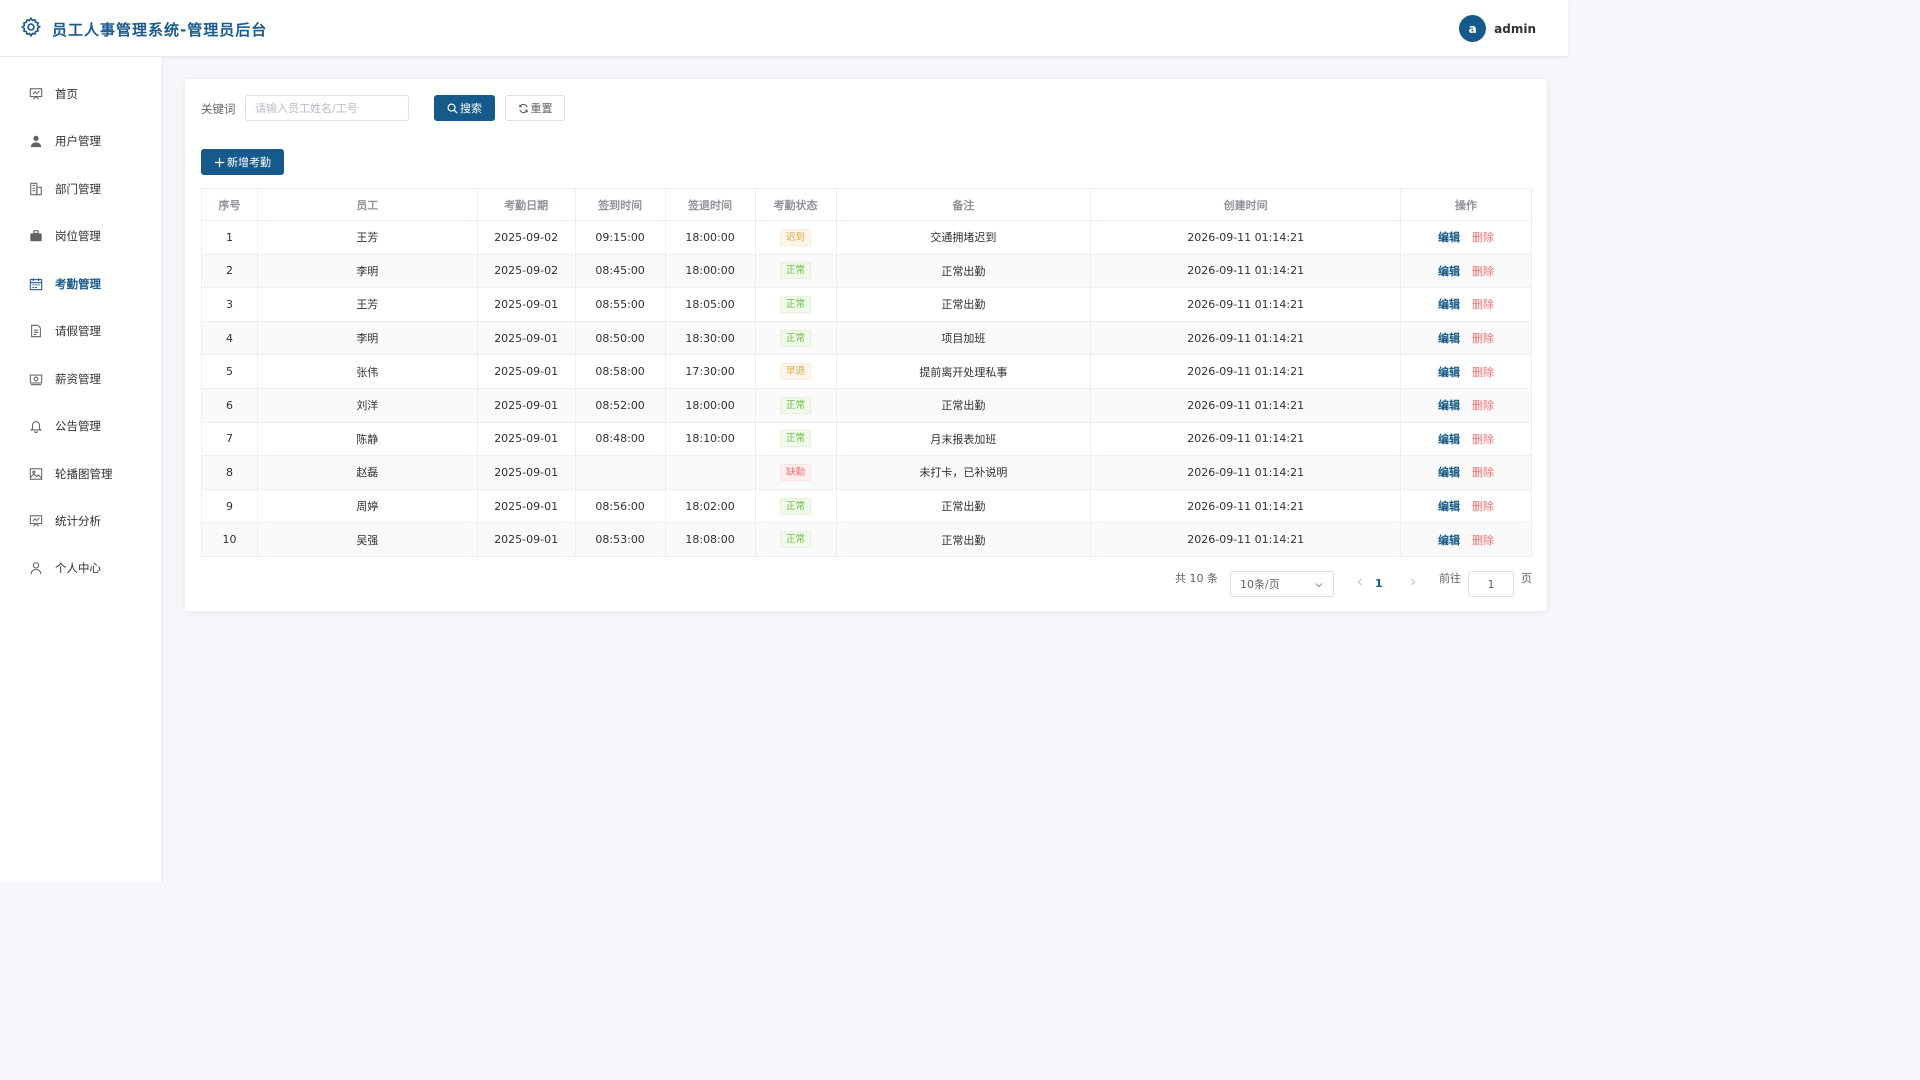 This screenshot has height=1080, width=1920. What do you see at coordinates (81, 568) in the screenshot?
I see `sidebar-item-profile: 个人中心` at bounding box center [81, 568].